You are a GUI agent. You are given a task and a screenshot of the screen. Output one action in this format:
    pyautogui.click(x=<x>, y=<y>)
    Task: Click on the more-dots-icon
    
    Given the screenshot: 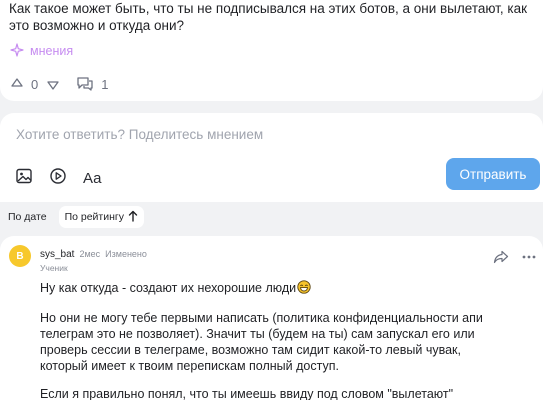 What is the action you would take?
    pyautogui.click(x=529, y=259)
    